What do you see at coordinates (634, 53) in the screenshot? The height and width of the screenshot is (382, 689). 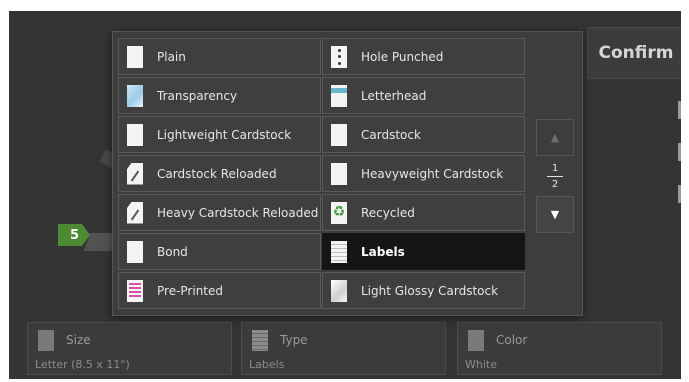 I see `confirm-button: Confirm` at bounding box center [634, 53].